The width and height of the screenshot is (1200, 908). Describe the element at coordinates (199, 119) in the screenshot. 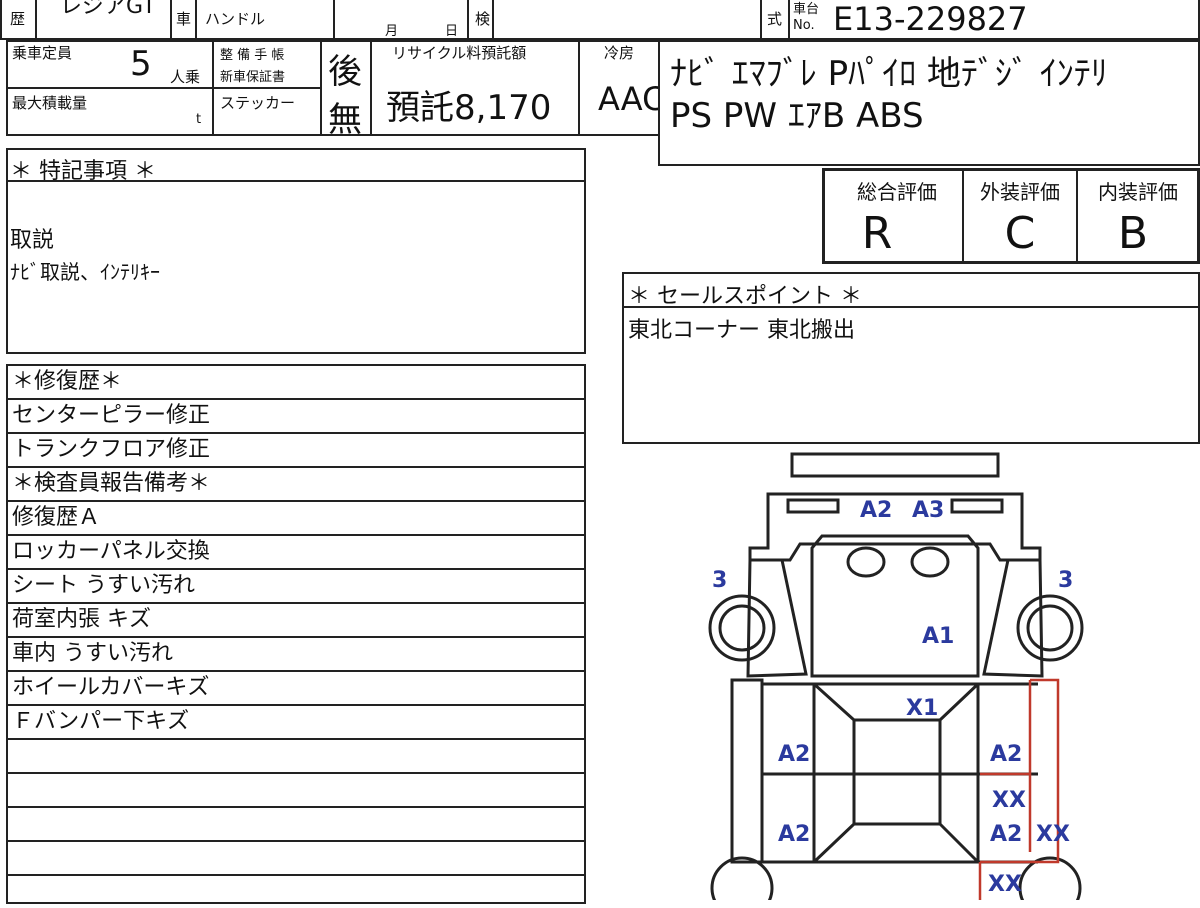

I see `max-load-unit: t` at that location.